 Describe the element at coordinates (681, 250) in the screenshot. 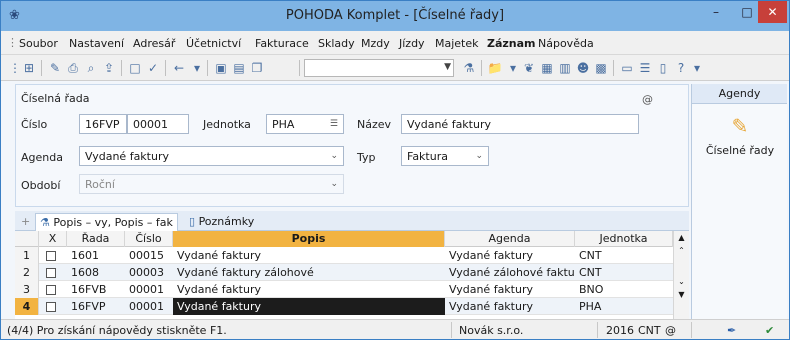

I see `scroll-up-icon: ⌃` at that location.